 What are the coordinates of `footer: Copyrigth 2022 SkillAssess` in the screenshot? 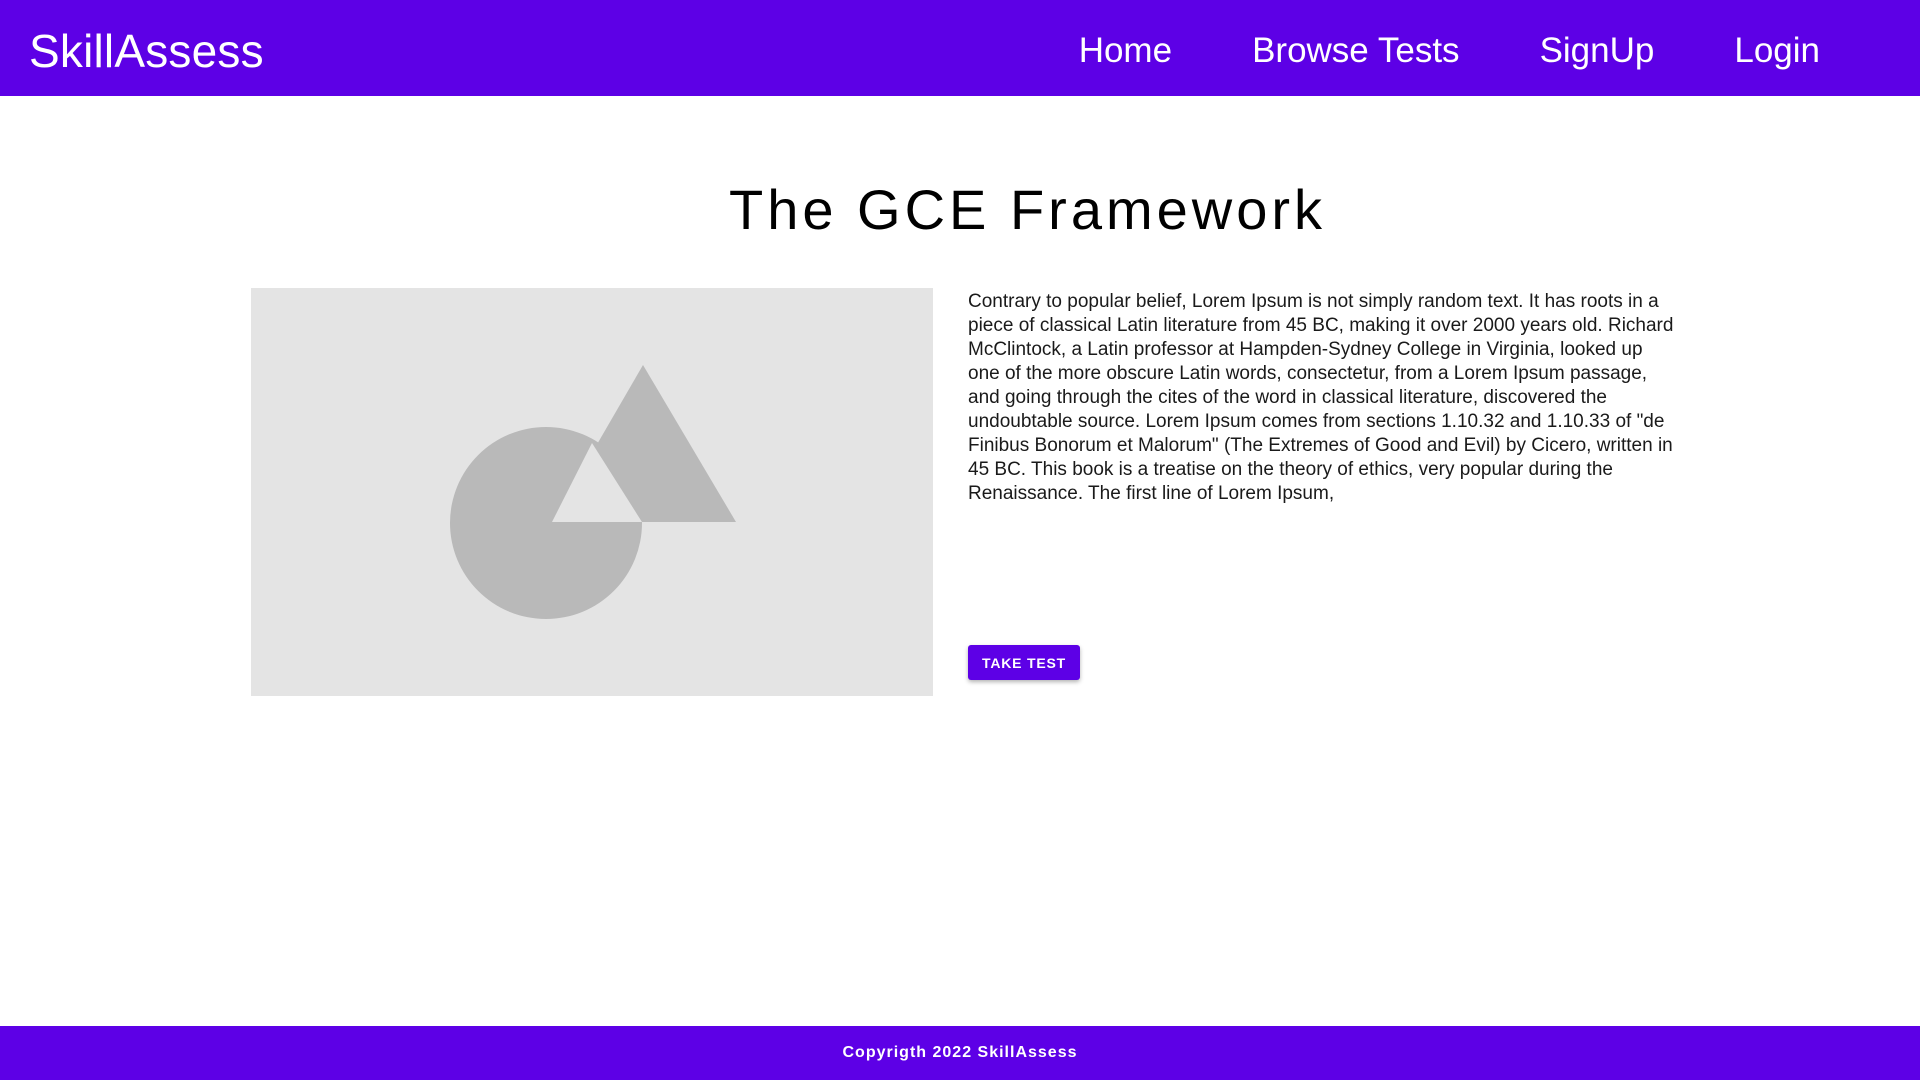 It's located at (960, 1053).